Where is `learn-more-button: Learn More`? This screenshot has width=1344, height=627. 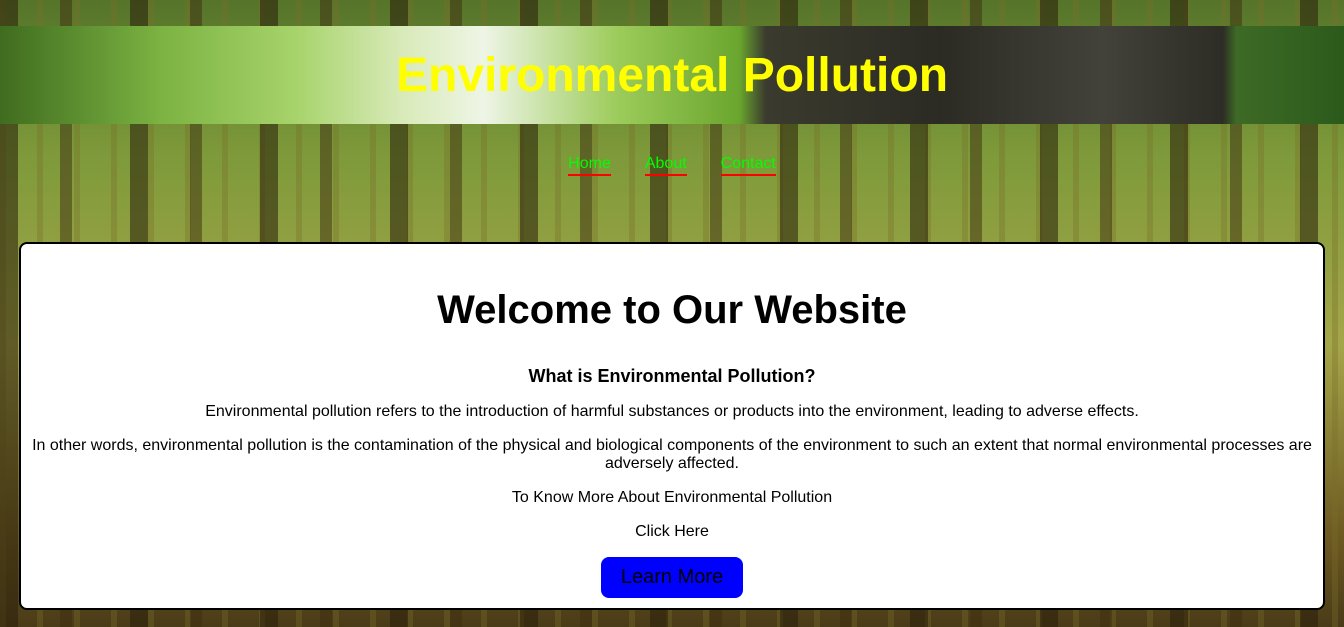 learn-more-button: Learn More is located at coordinates (672, 577).